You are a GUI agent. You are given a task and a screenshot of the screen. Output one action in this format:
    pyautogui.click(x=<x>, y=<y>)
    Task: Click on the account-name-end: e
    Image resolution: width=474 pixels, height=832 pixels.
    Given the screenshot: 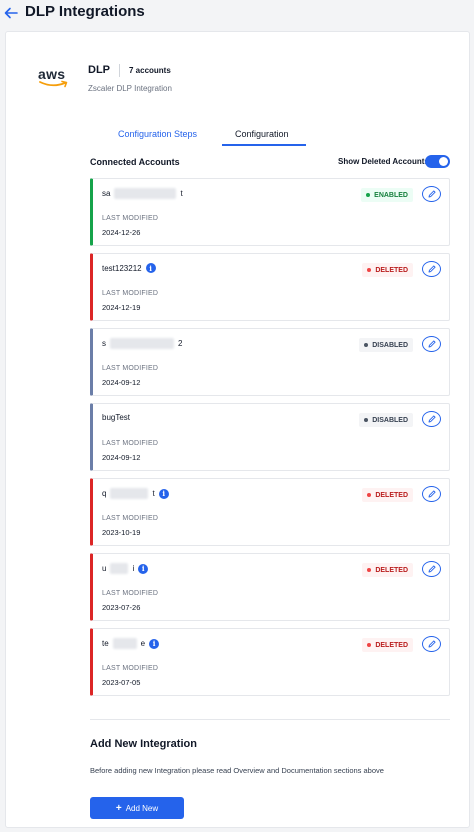 What is the action you would take?
    pyautogui.click(x=143, y=643)
    